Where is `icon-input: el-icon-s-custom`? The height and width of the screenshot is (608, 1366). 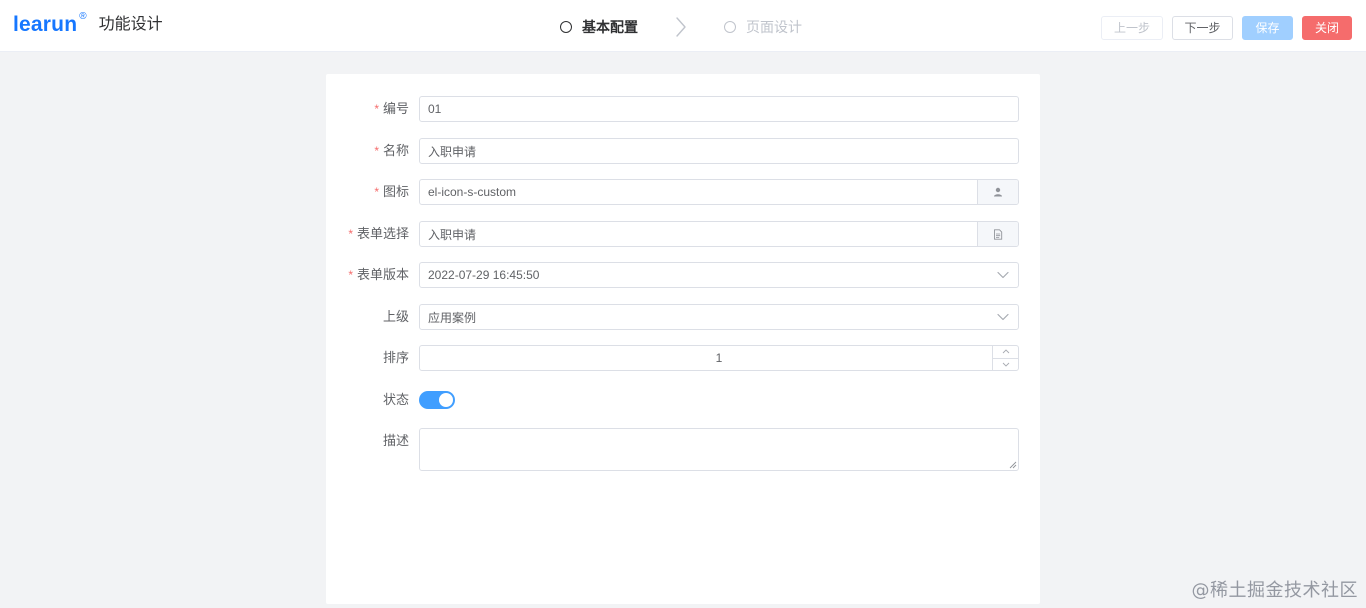 icon-input: el-icon-s-custom is located at coordinates (719, 192).